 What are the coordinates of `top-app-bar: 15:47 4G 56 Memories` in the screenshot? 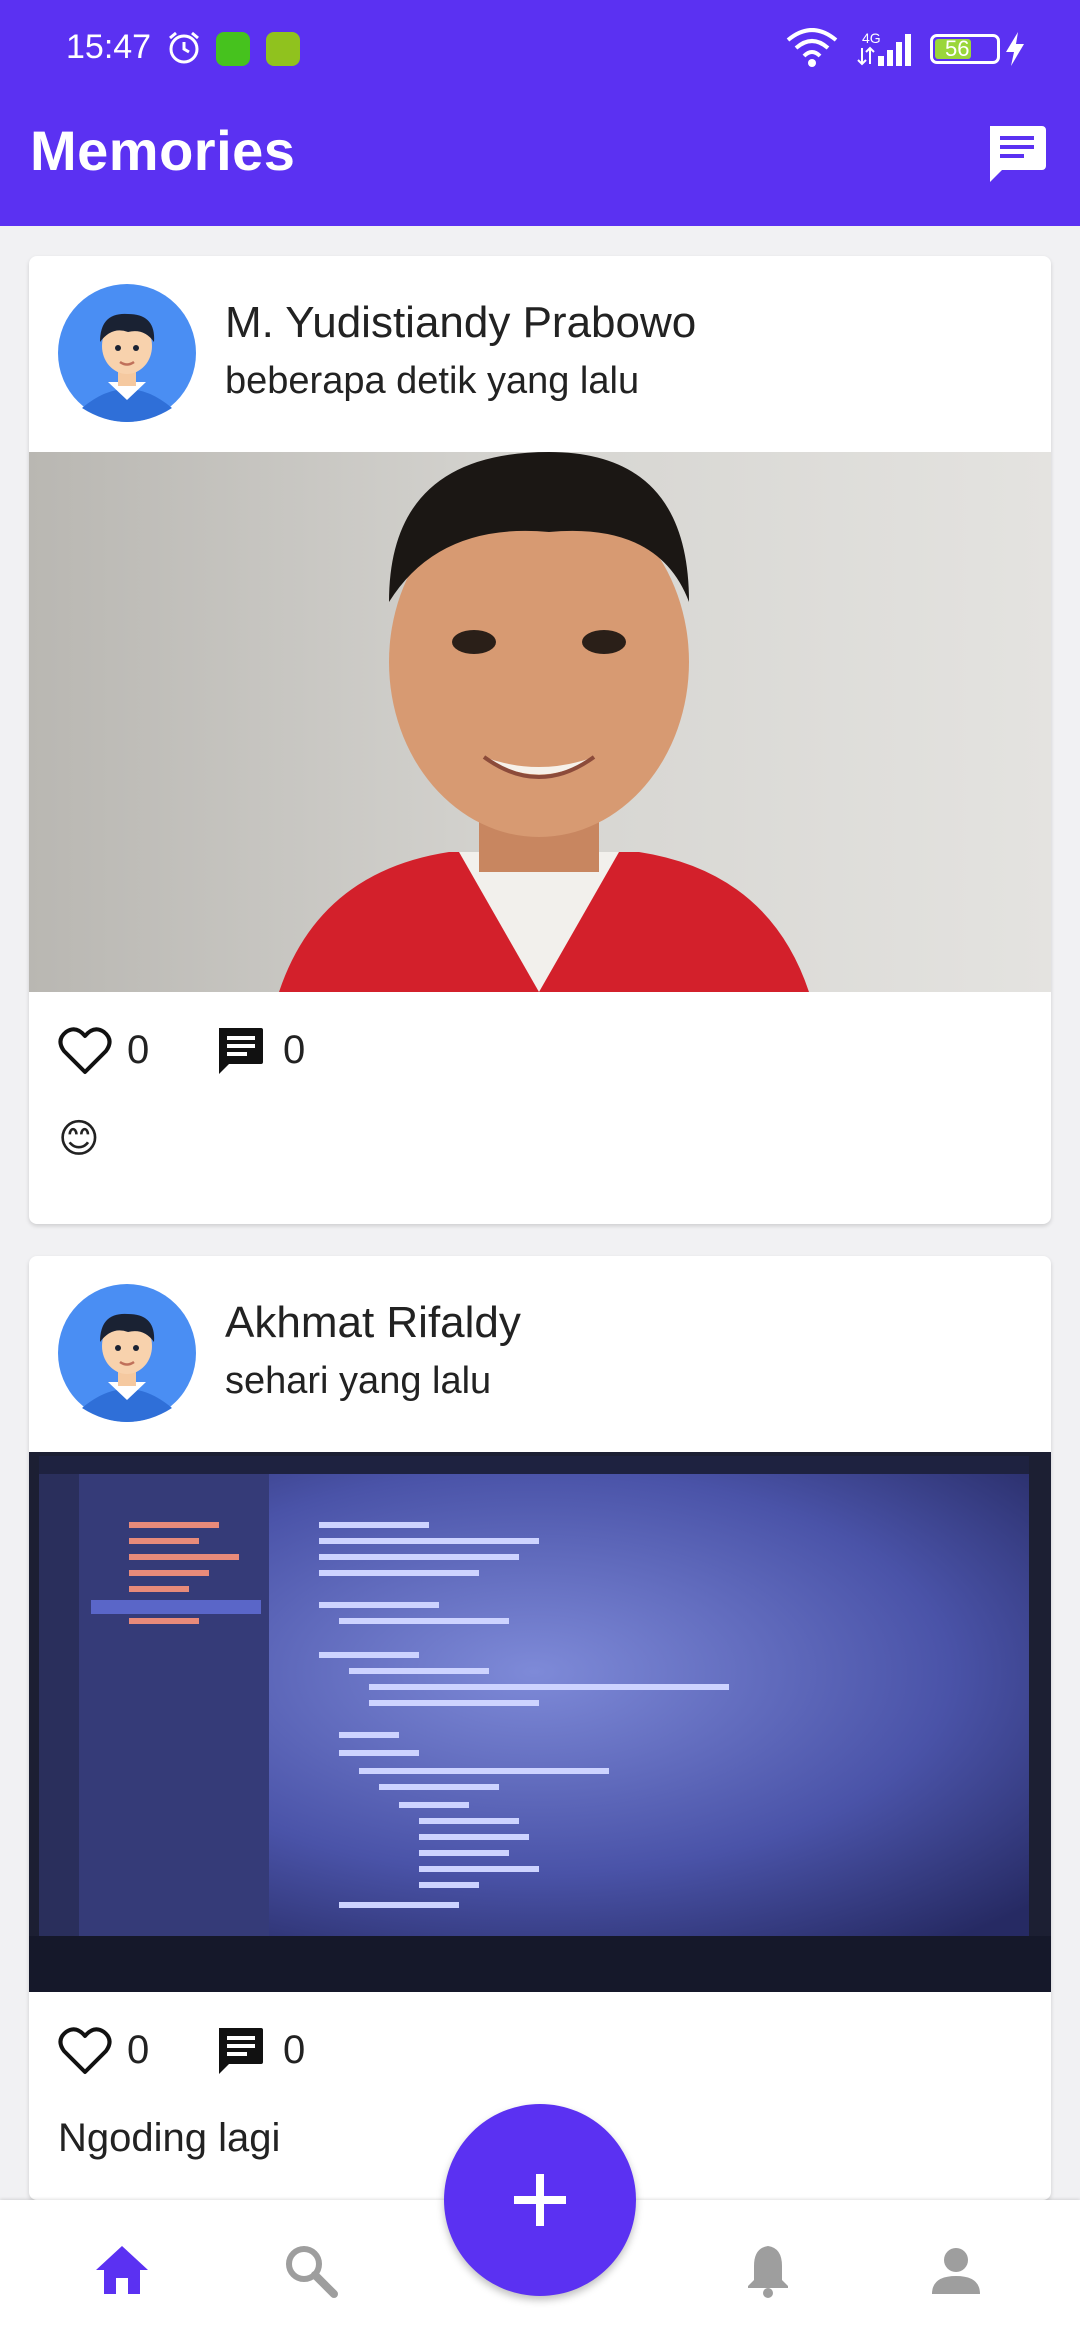 It's located at (540, 113).